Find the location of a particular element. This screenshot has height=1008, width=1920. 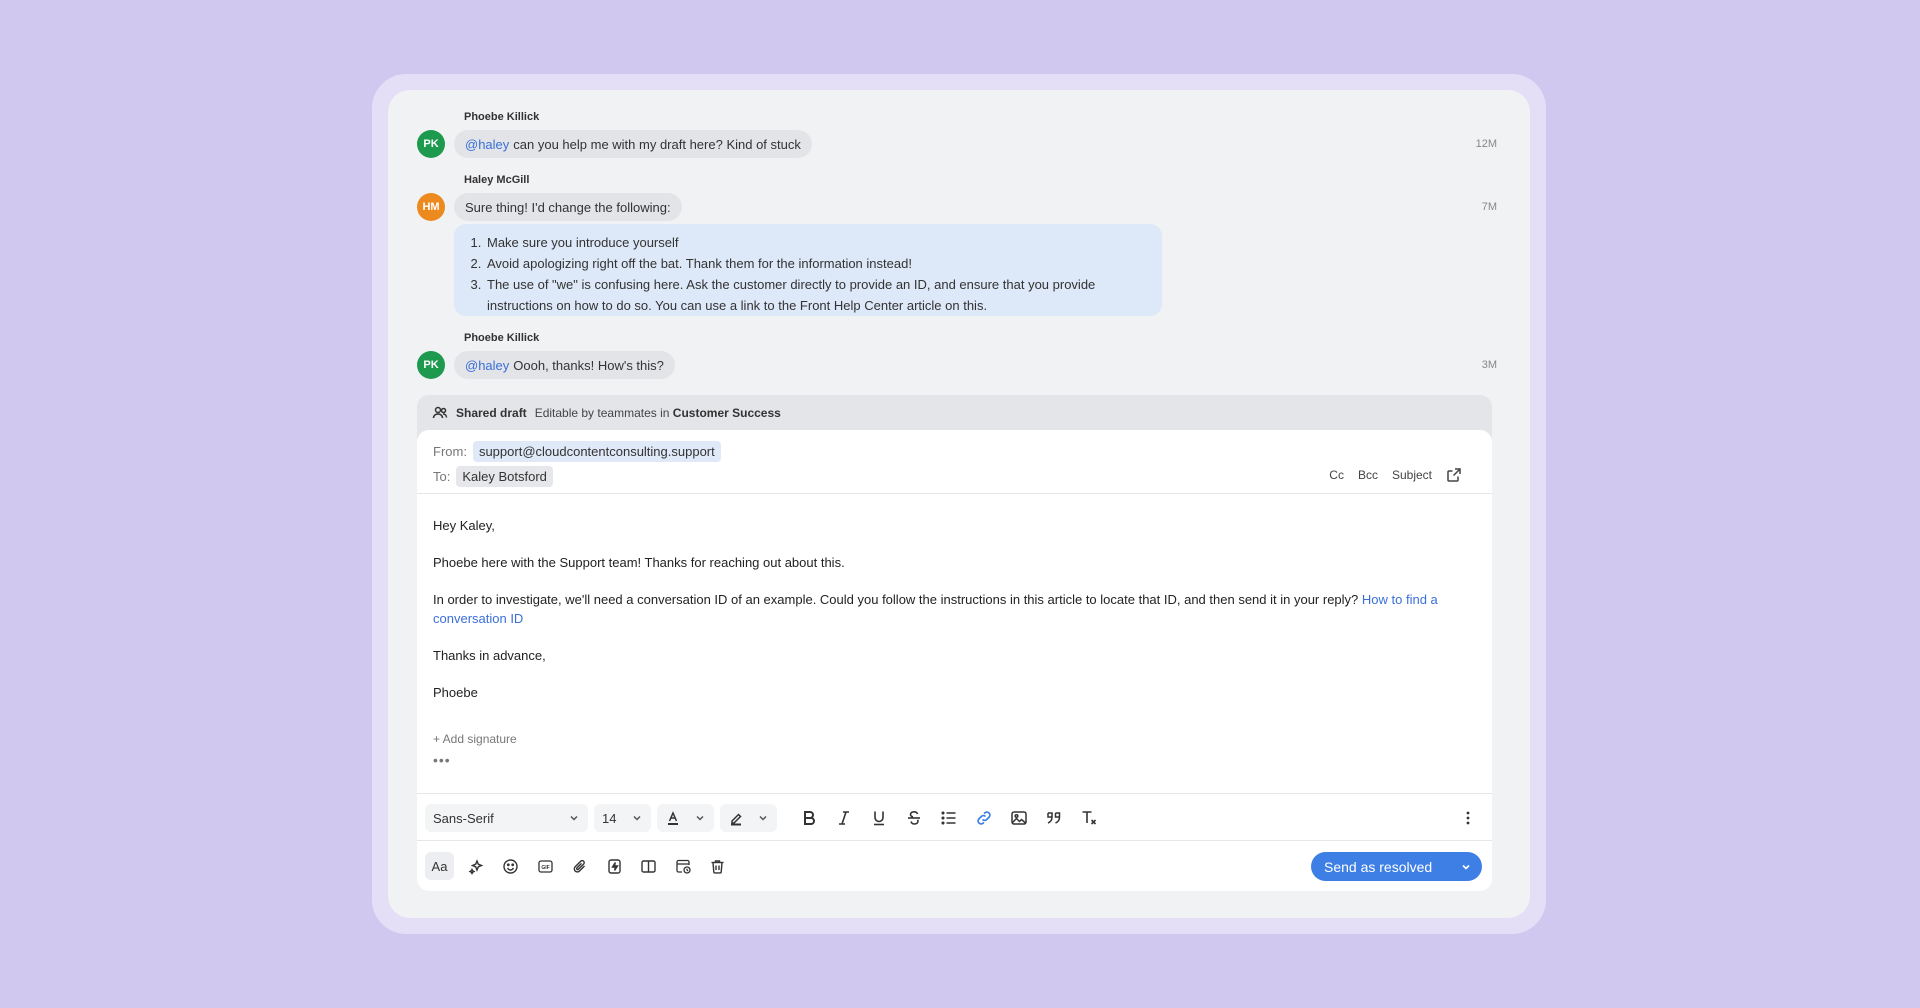

formatting-toolbar: Sans-Serif 14 is located at coordinates (765, 818).